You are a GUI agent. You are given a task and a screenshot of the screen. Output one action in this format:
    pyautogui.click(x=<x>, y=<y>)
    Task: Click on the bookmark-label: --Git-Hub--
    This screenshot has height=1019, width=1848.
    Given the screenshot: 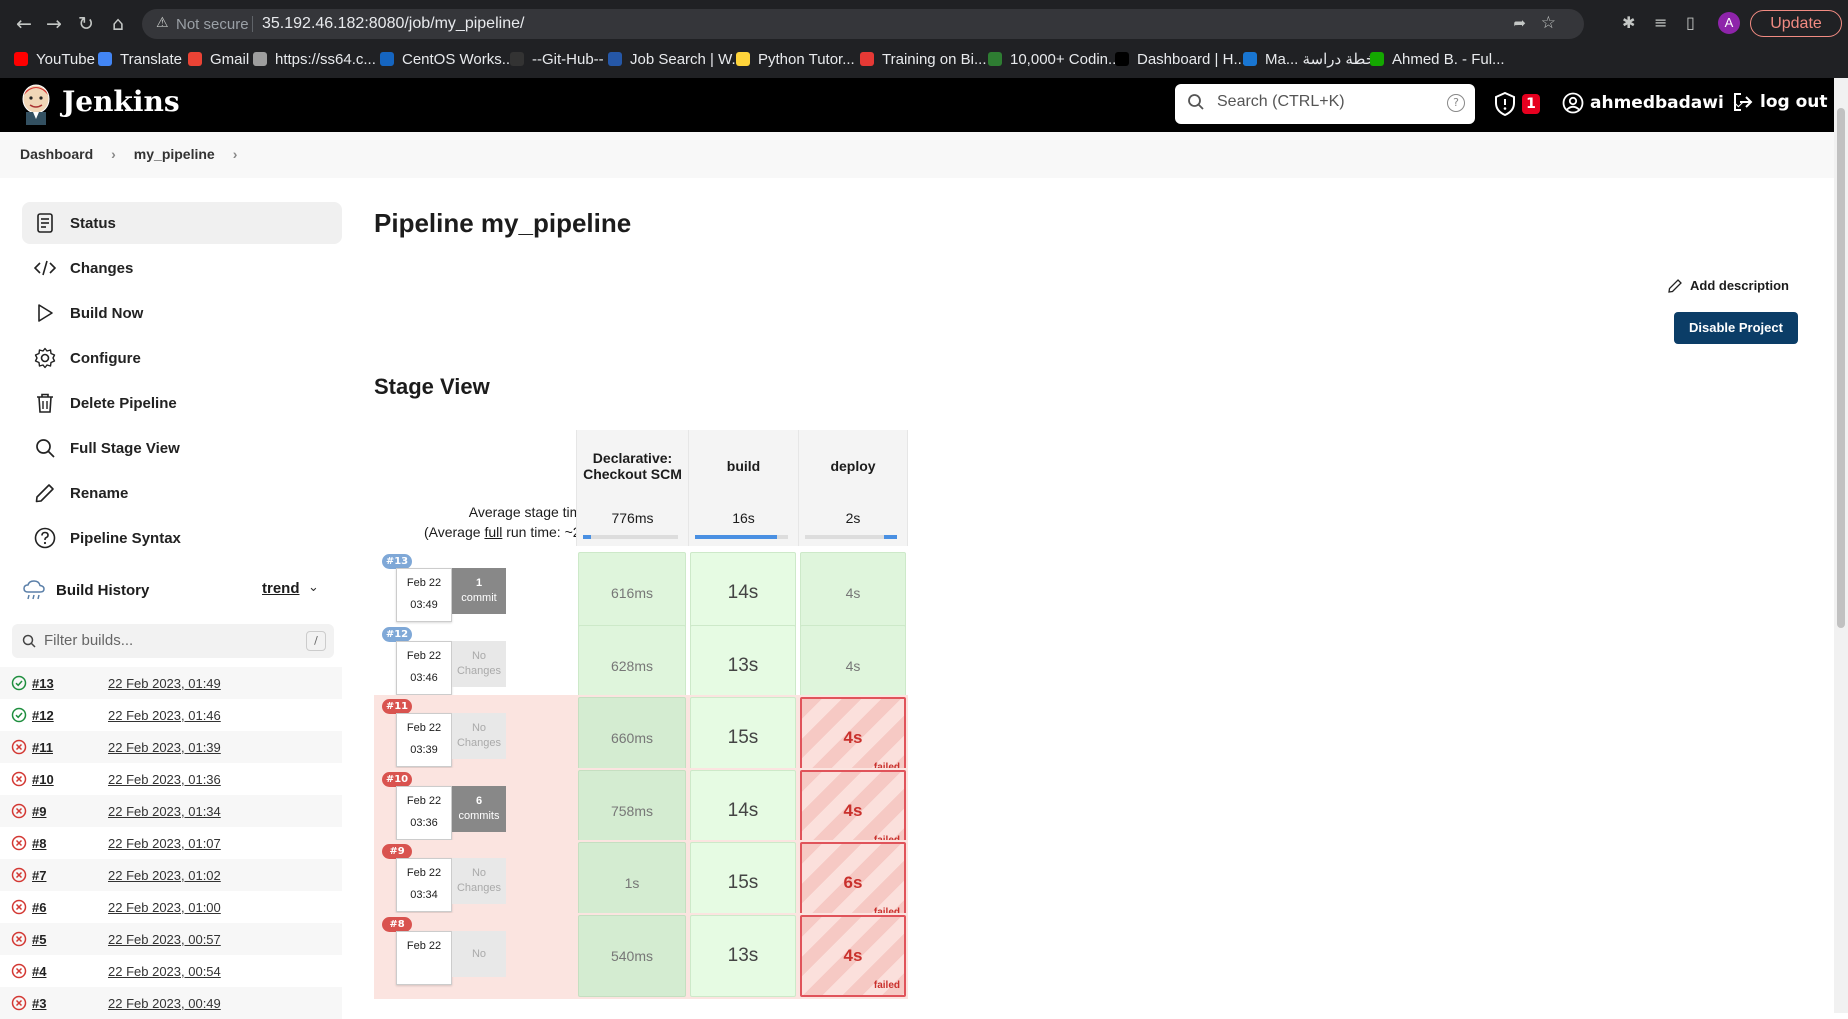 What is the action you would take?
    pyautogui.click(x=568, y=59)
    